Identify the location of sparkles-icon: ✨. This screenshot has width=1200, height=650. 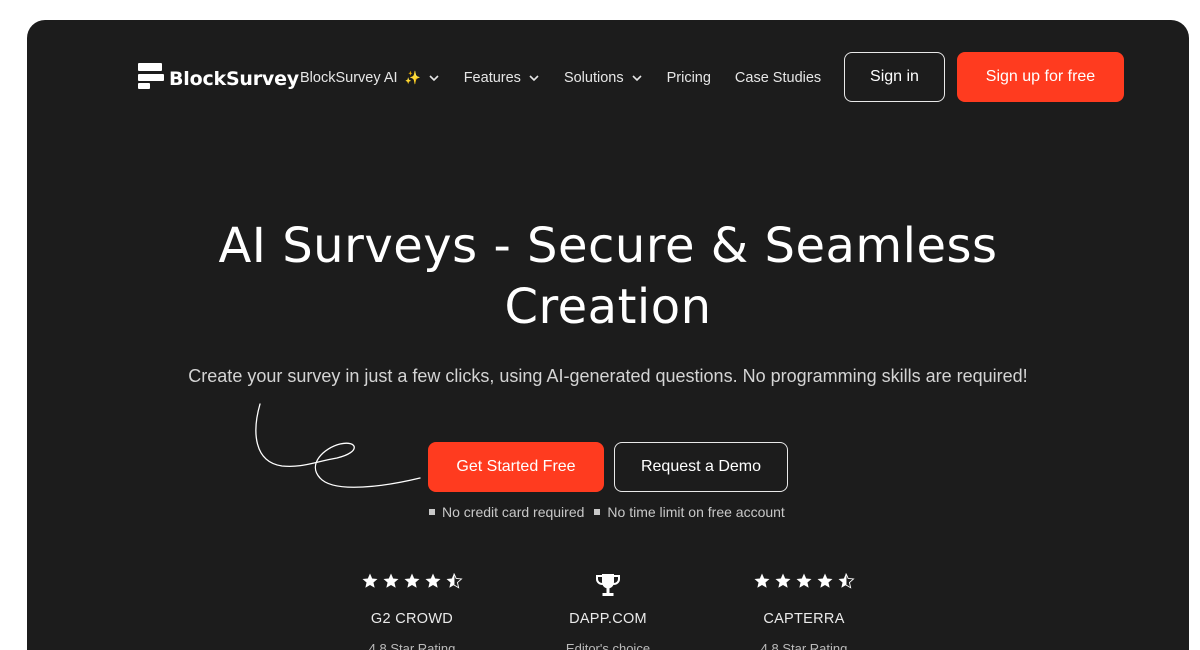
(412, 77).